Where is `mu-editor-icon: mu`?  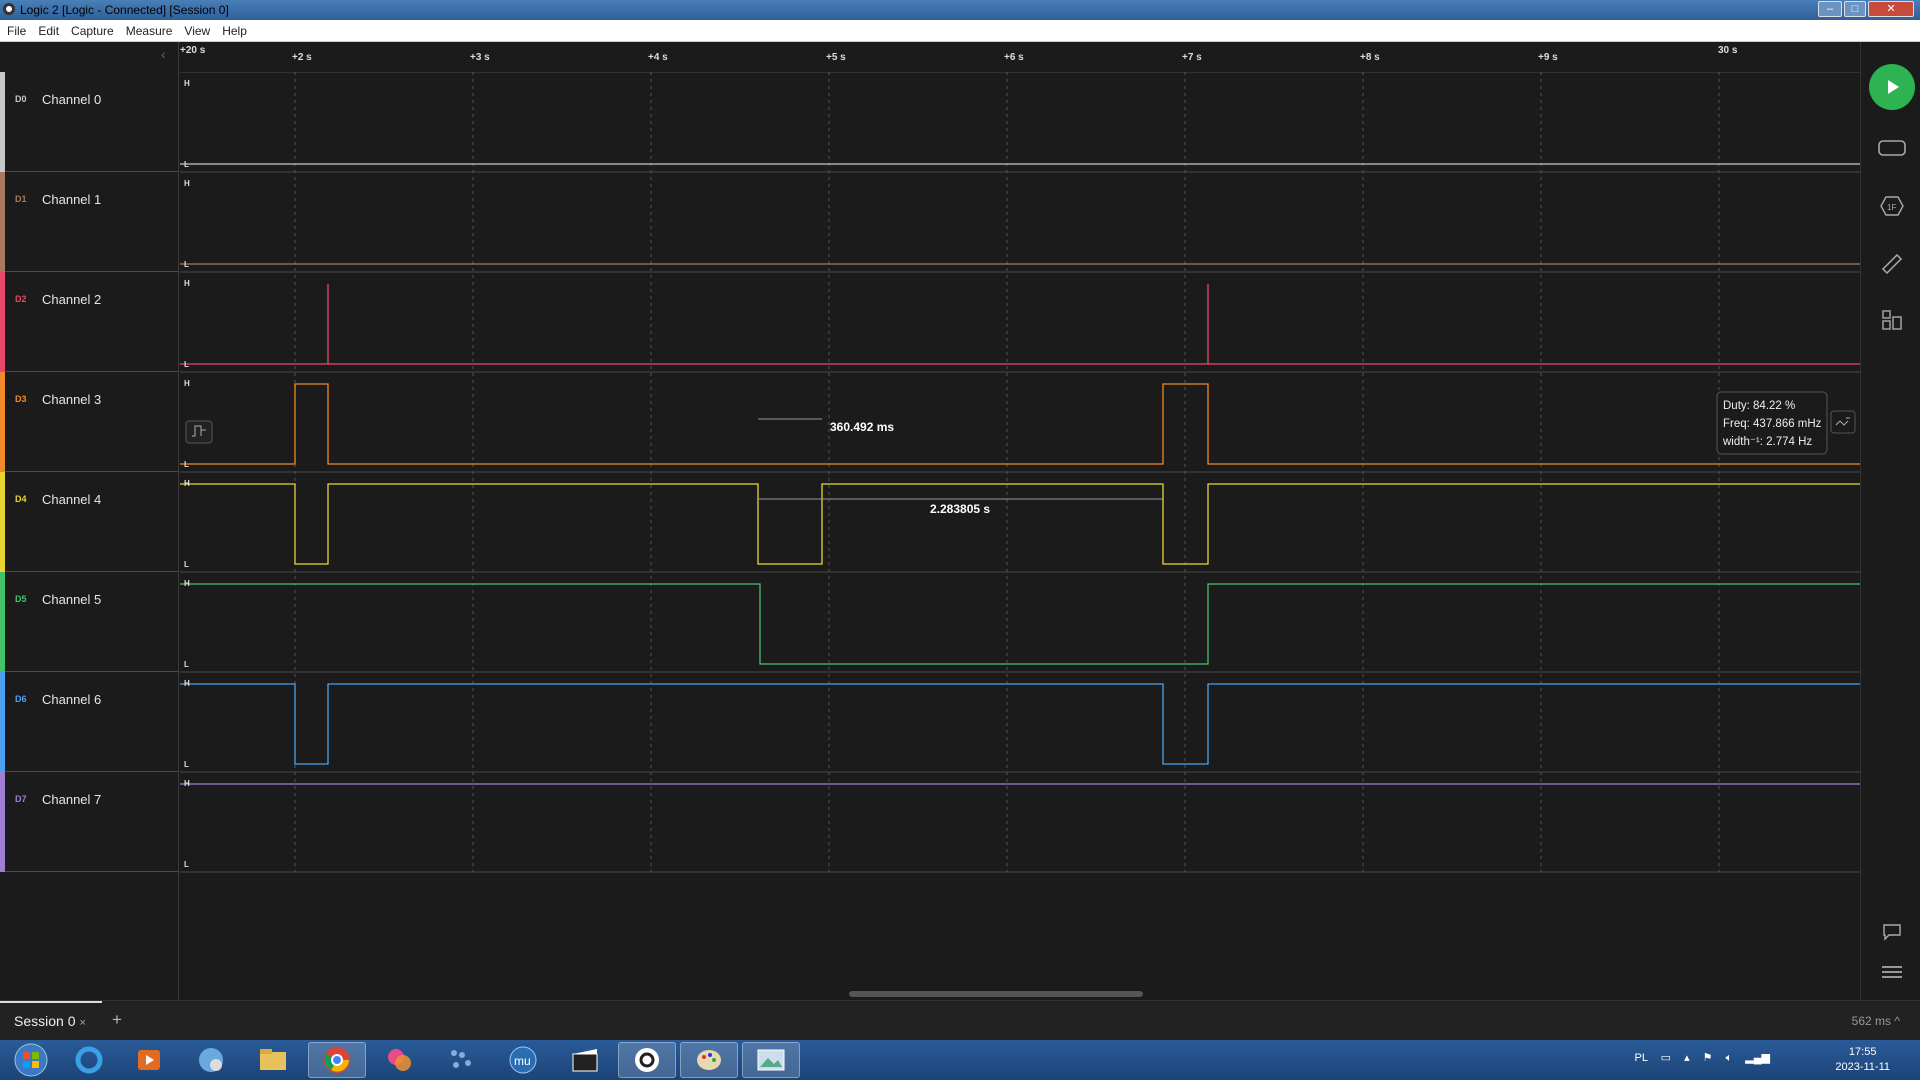
mu-editor-icon: mu is located at coordinates (523, 1060).